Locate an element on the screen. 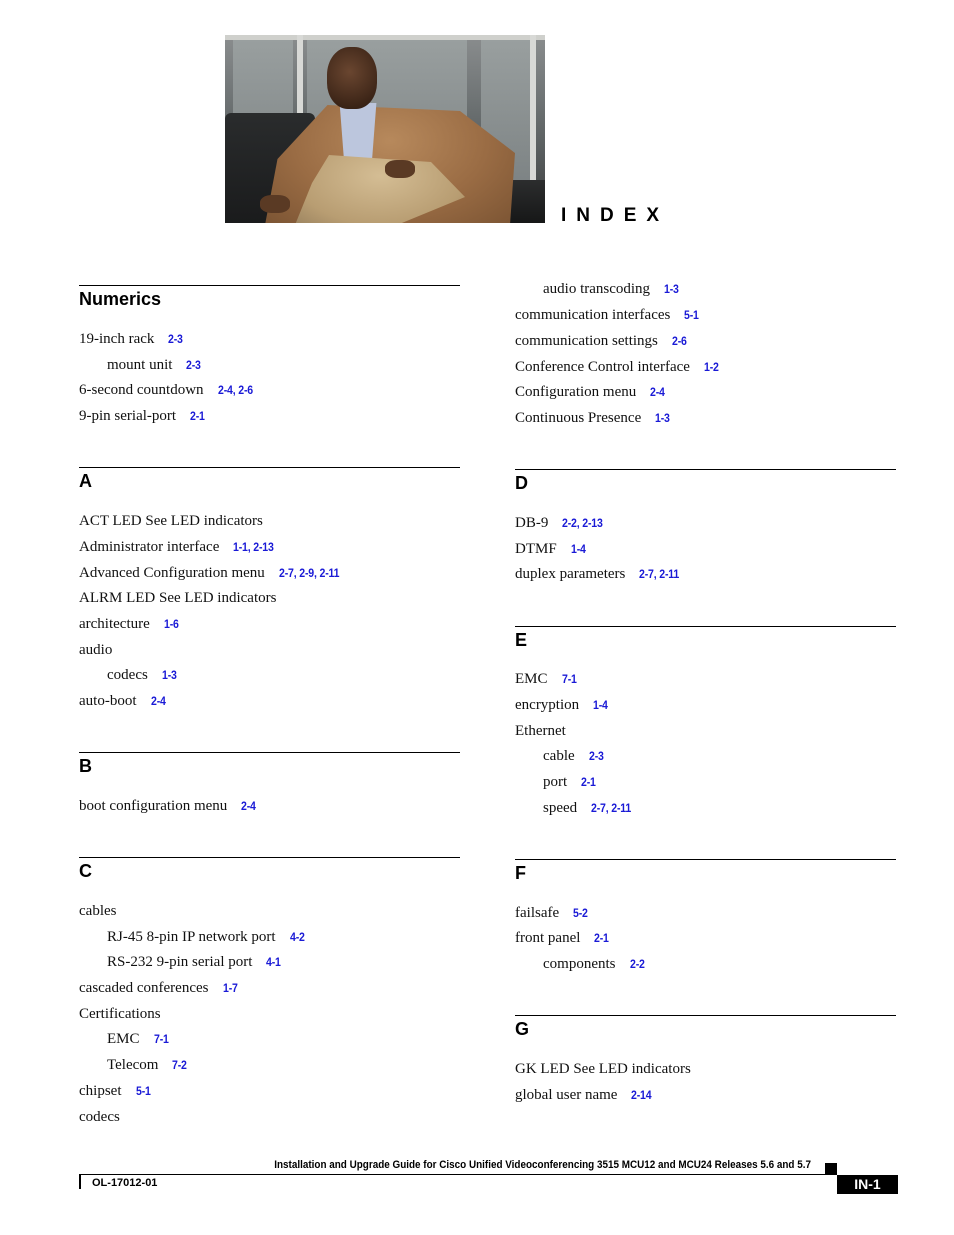 This screenshot has width=954, height=1235. page-ref-link: 1-1, 2-13 is located at coordinates (253, 547).